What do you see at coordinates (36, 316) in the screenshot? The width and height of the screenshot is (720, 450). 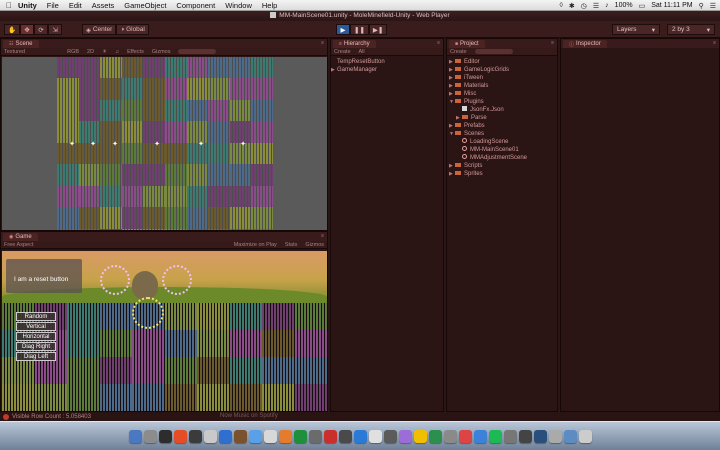 I see `random-button: Random` at bounding box center [36, 316].